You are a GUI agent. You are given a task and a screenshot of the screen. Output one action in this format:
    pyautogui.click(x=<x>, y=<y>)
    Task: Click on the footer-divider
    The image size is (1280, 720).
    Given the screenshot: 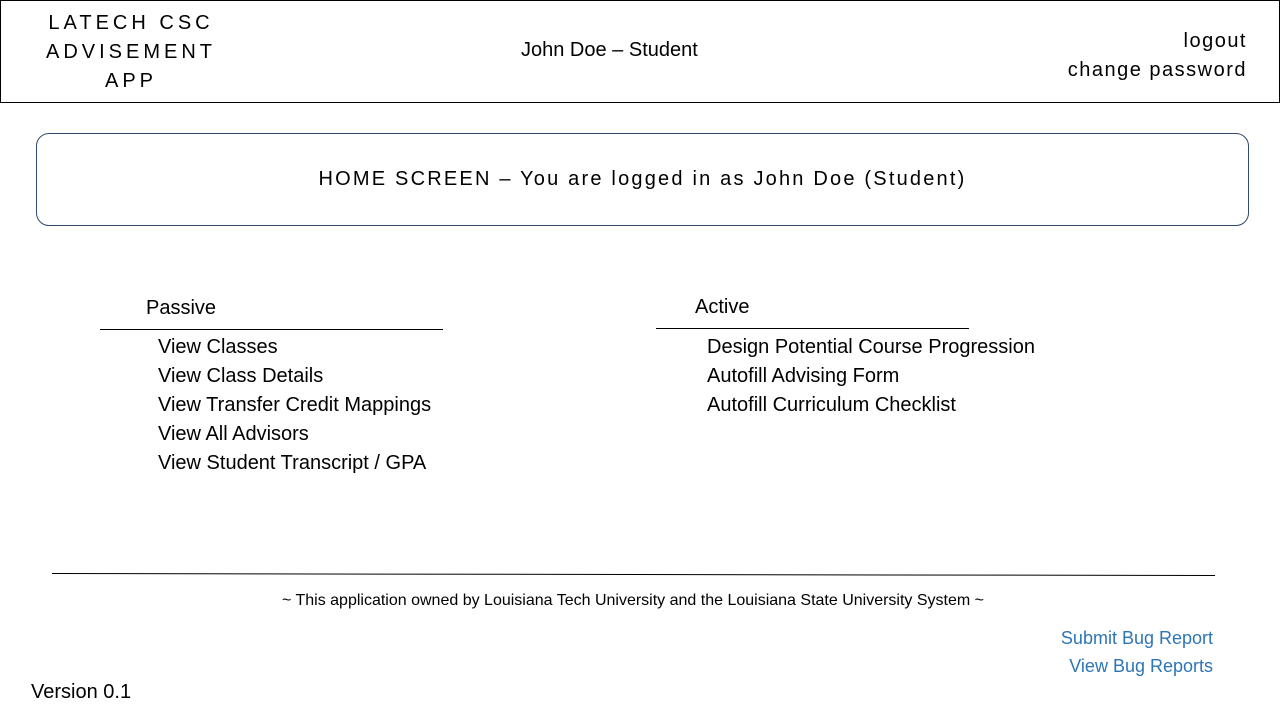 What is the action you would take?
    pyautogui.click(x=633, y=575)
    